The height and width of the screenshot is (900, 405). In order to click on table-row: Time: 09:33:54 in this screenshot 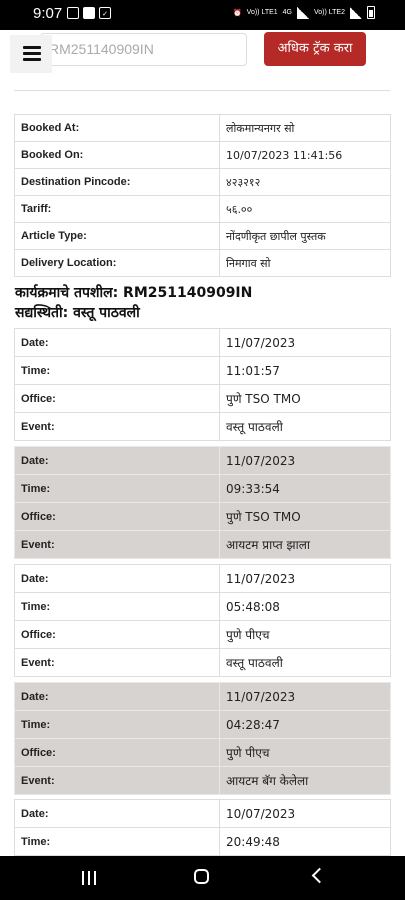, I will do `click(202, 488)`.